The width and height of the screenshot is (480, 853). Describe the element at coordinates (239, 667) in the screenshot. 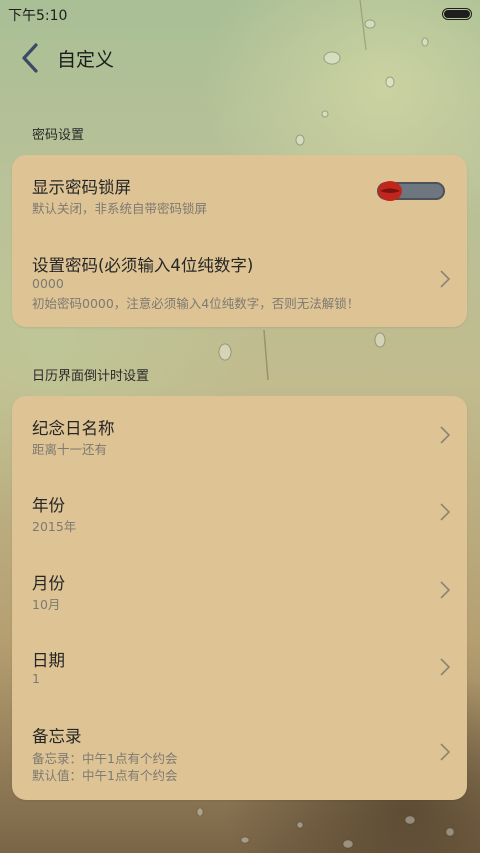

I see `day-row: 日期 1` at that location.